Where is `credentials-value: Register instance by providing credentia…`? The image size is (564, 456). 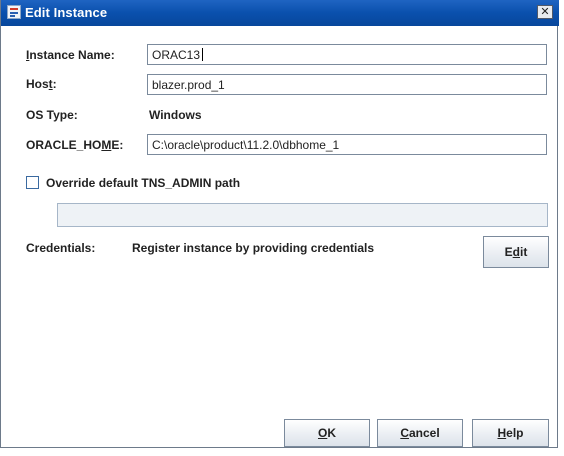 credentials-value: Register instance by providing credentia… is located at coordinates (253, 248).